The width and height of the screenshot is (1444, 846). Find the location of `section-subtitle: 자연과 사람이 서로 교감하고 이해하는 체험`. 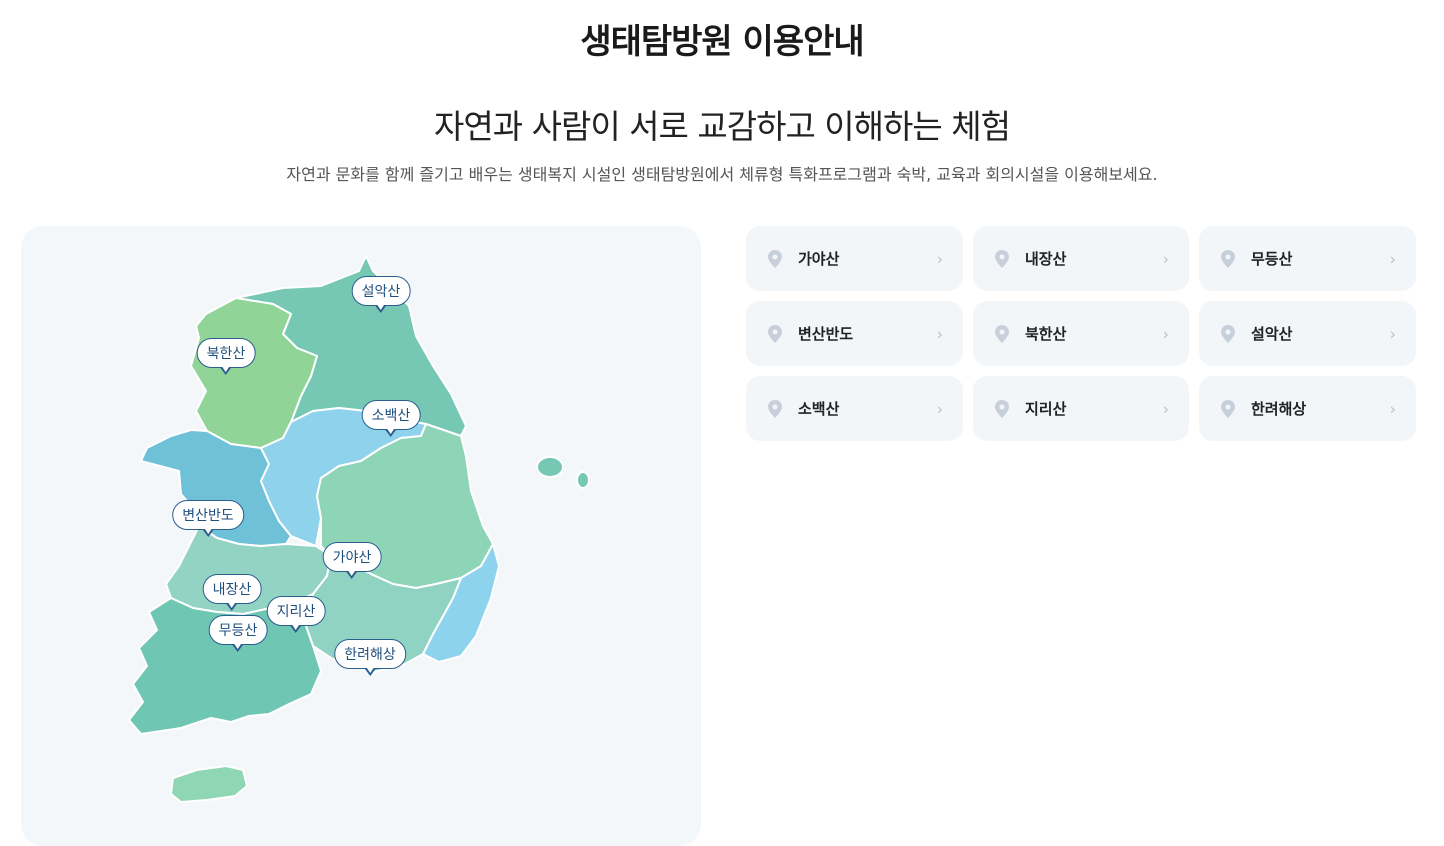

section-subtitle: 자연과 사람이 서로 교감하고 이해하는 체험 is located at coordinates (722, 126).